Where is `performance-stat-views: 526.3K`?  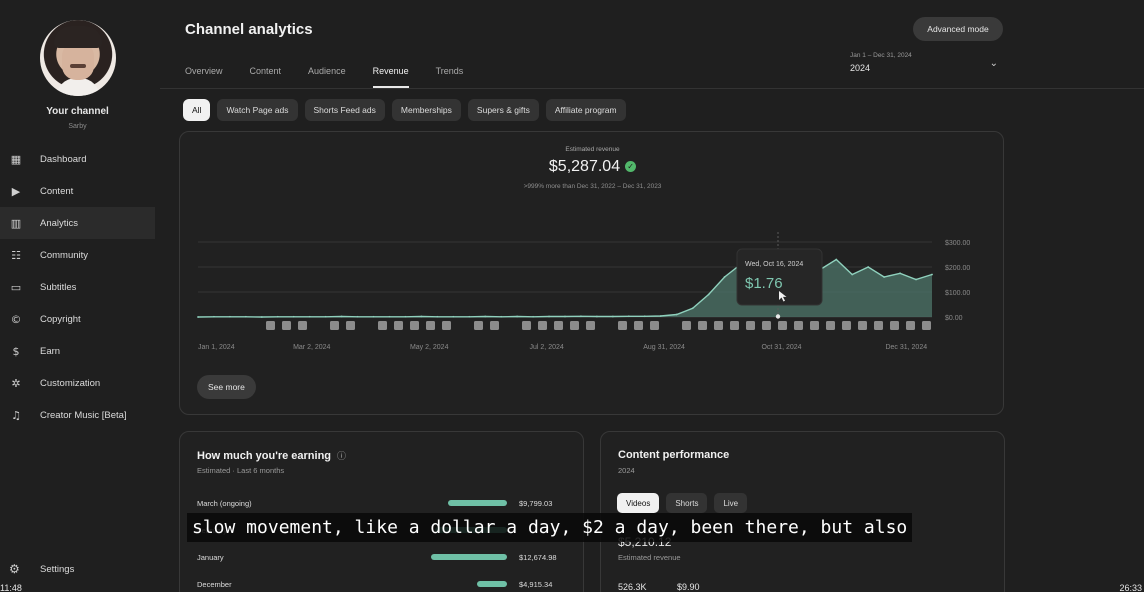 performance-stat-views: 526.3K is located at coordinates (632, 587).